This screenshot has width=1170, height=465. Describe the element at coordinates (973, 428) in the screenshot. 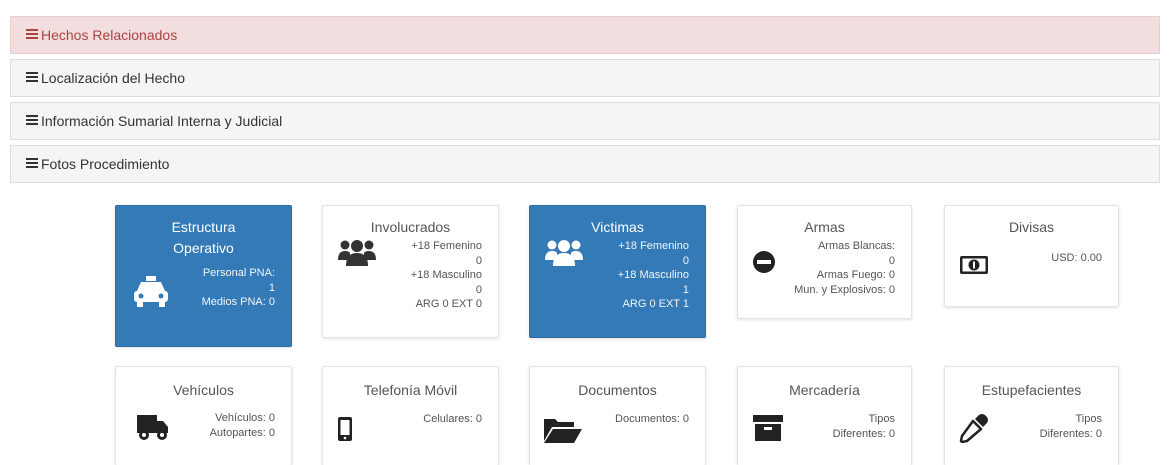

I see `eyedropper-icon` at that location.